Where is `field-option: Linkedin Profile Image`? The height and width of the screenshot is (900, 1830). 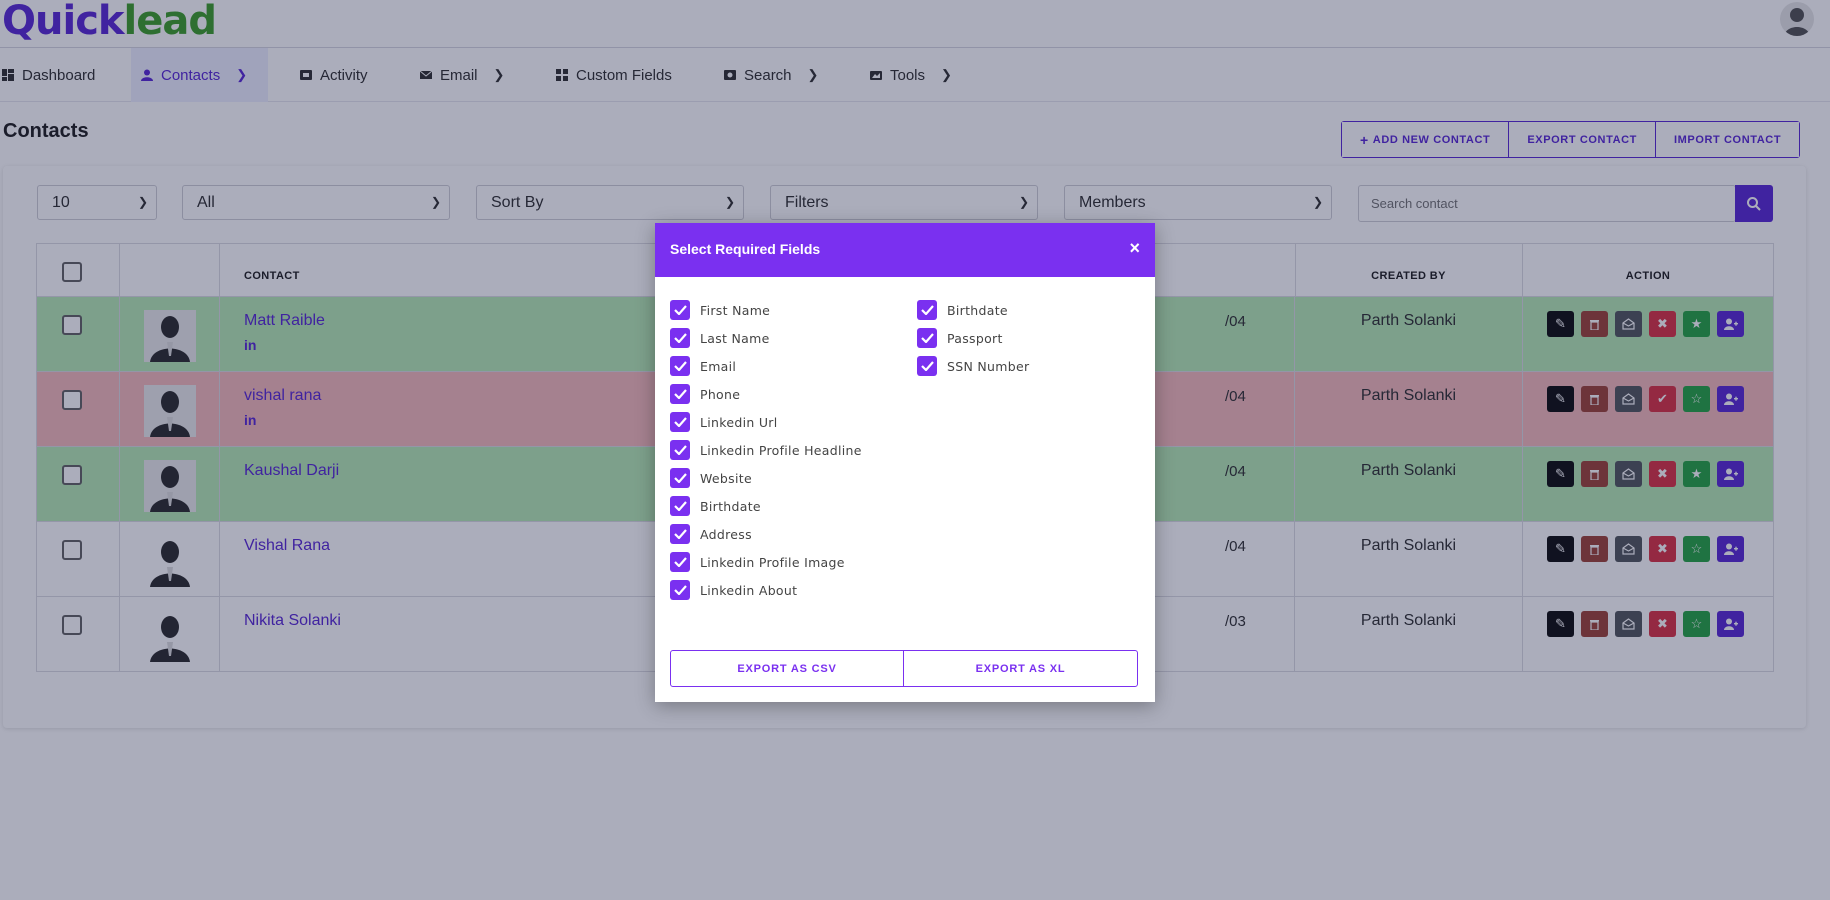
field-option: Linkedin Profile Image is located at coordinates (757, 562).